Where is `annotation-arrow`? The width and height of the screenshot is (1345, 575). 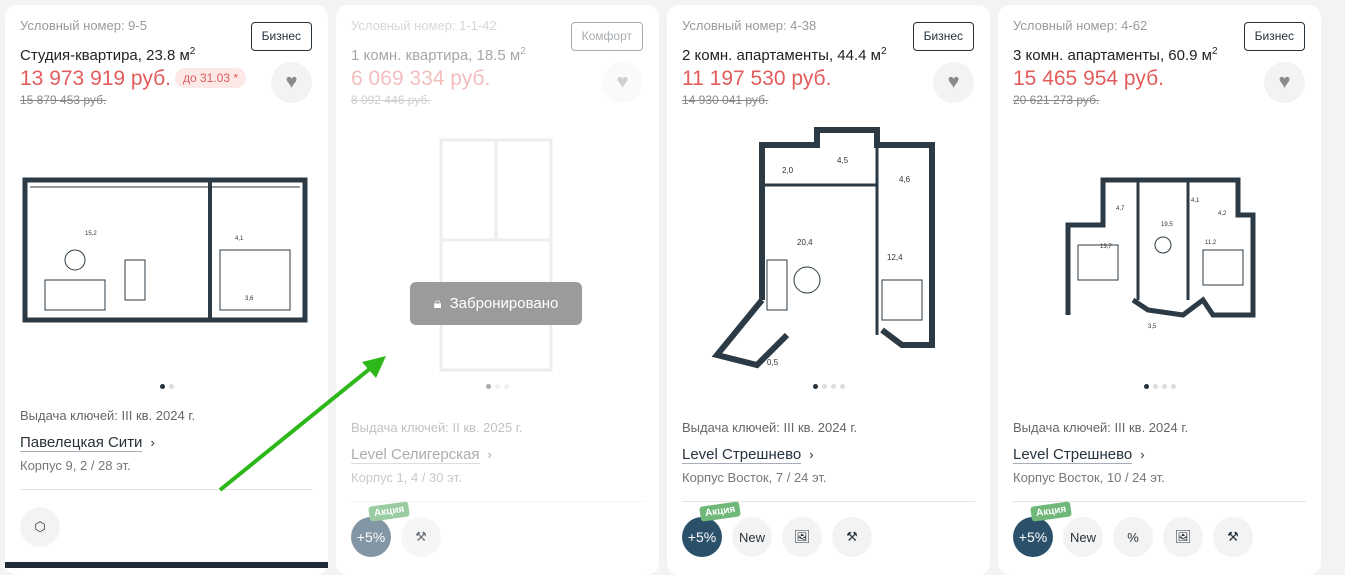
annotation-arrow is located at coordinates (302, 424).